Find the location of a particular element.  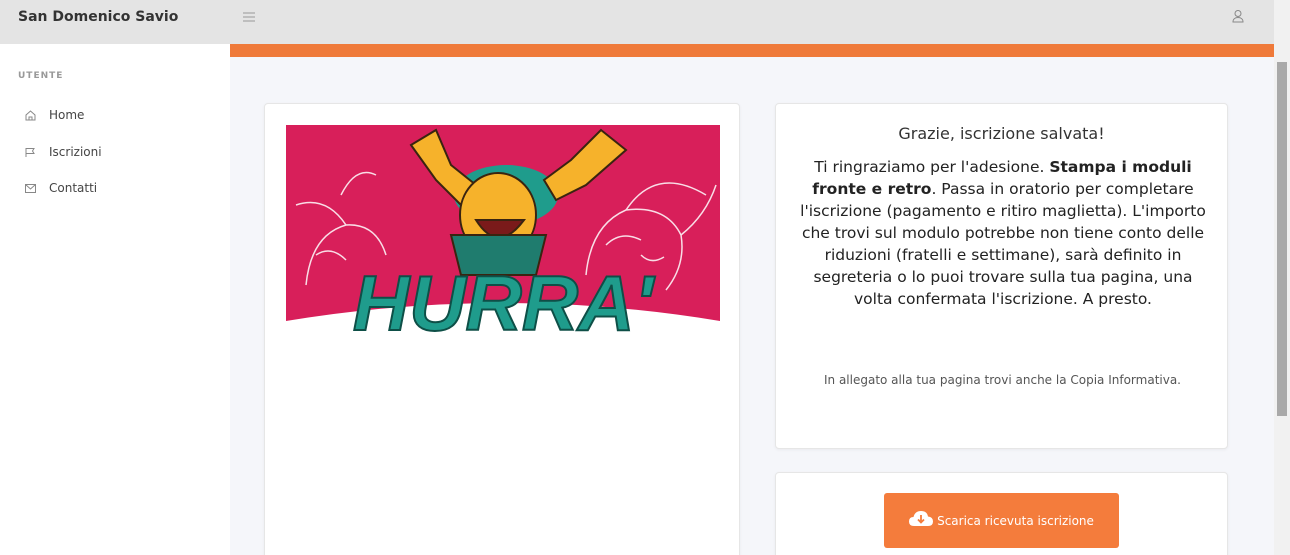

confirmation-title: Grazie, iscrizione salvata! is located at coordinates (1001, 133).